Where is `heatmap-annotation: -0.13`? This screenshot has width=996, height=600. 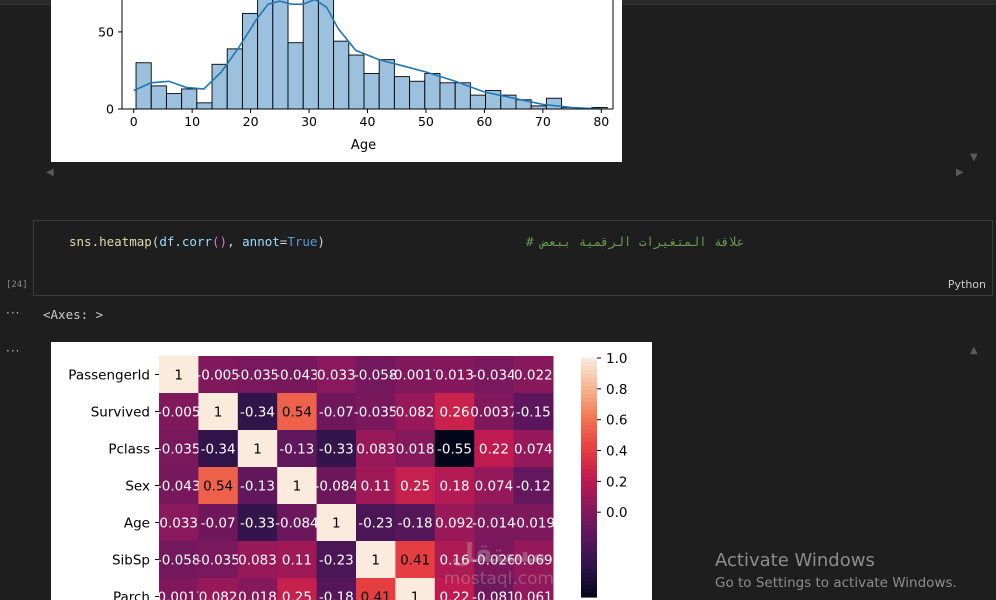
heatmap-annotation: -0.13 is located at coordinates (296, 450).